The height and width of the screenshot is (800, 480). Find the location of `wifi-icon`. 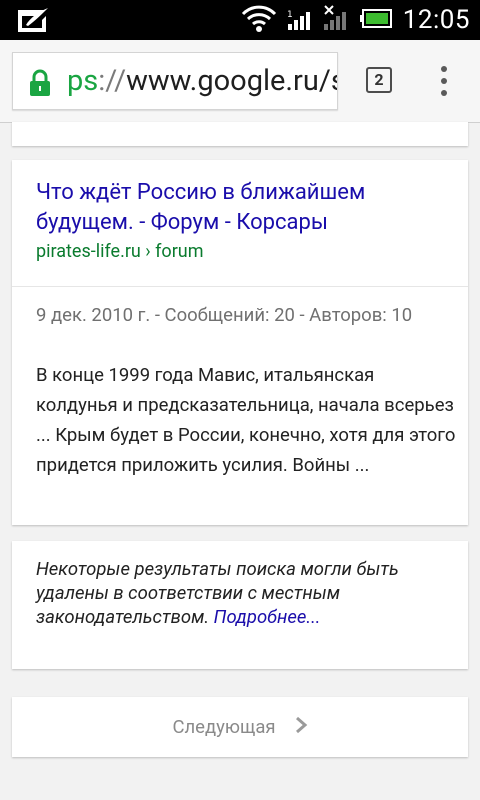

wifi-icon is located at coordinates (259, 20).